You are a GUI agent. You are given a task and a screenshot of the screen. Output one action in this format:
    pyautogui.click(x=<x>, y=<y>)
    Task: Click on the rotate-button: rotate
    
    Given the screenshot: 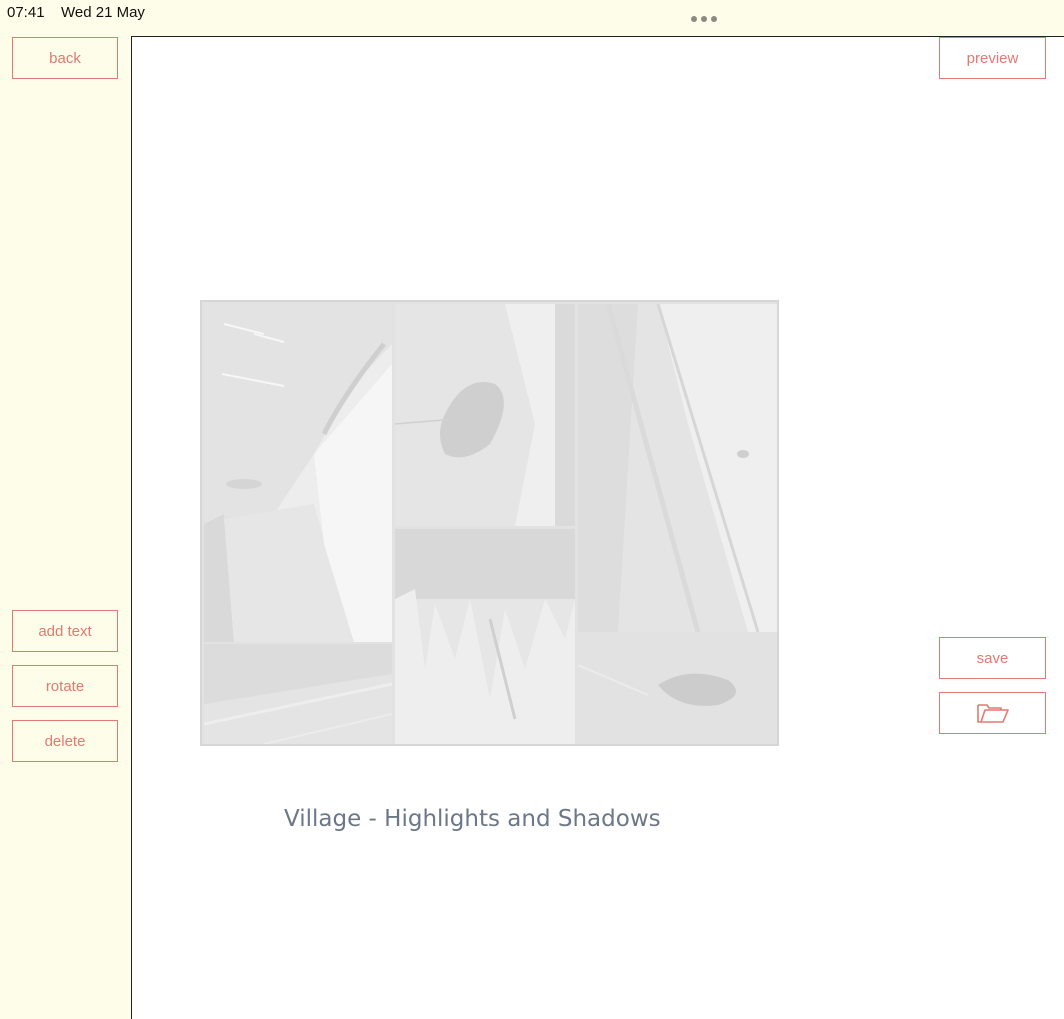 What is the action you would take?
    pyautogui.click(x=65, y=686)
    